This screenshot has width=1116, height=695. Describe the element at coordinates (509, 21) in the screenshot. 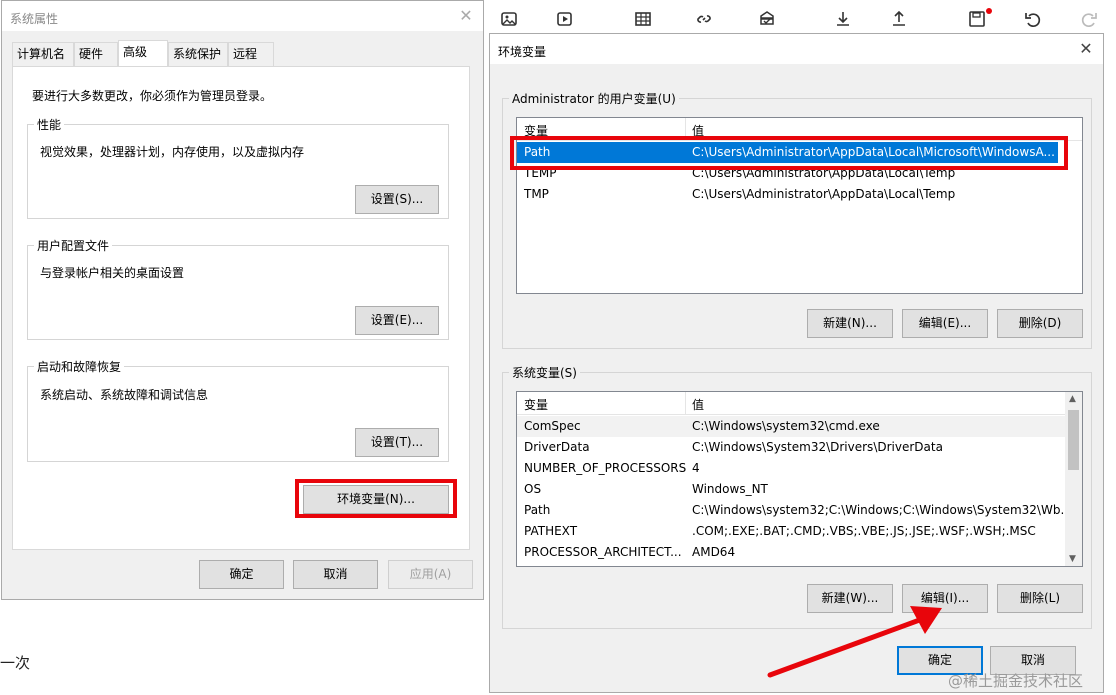

I see `image-icon` at that location.